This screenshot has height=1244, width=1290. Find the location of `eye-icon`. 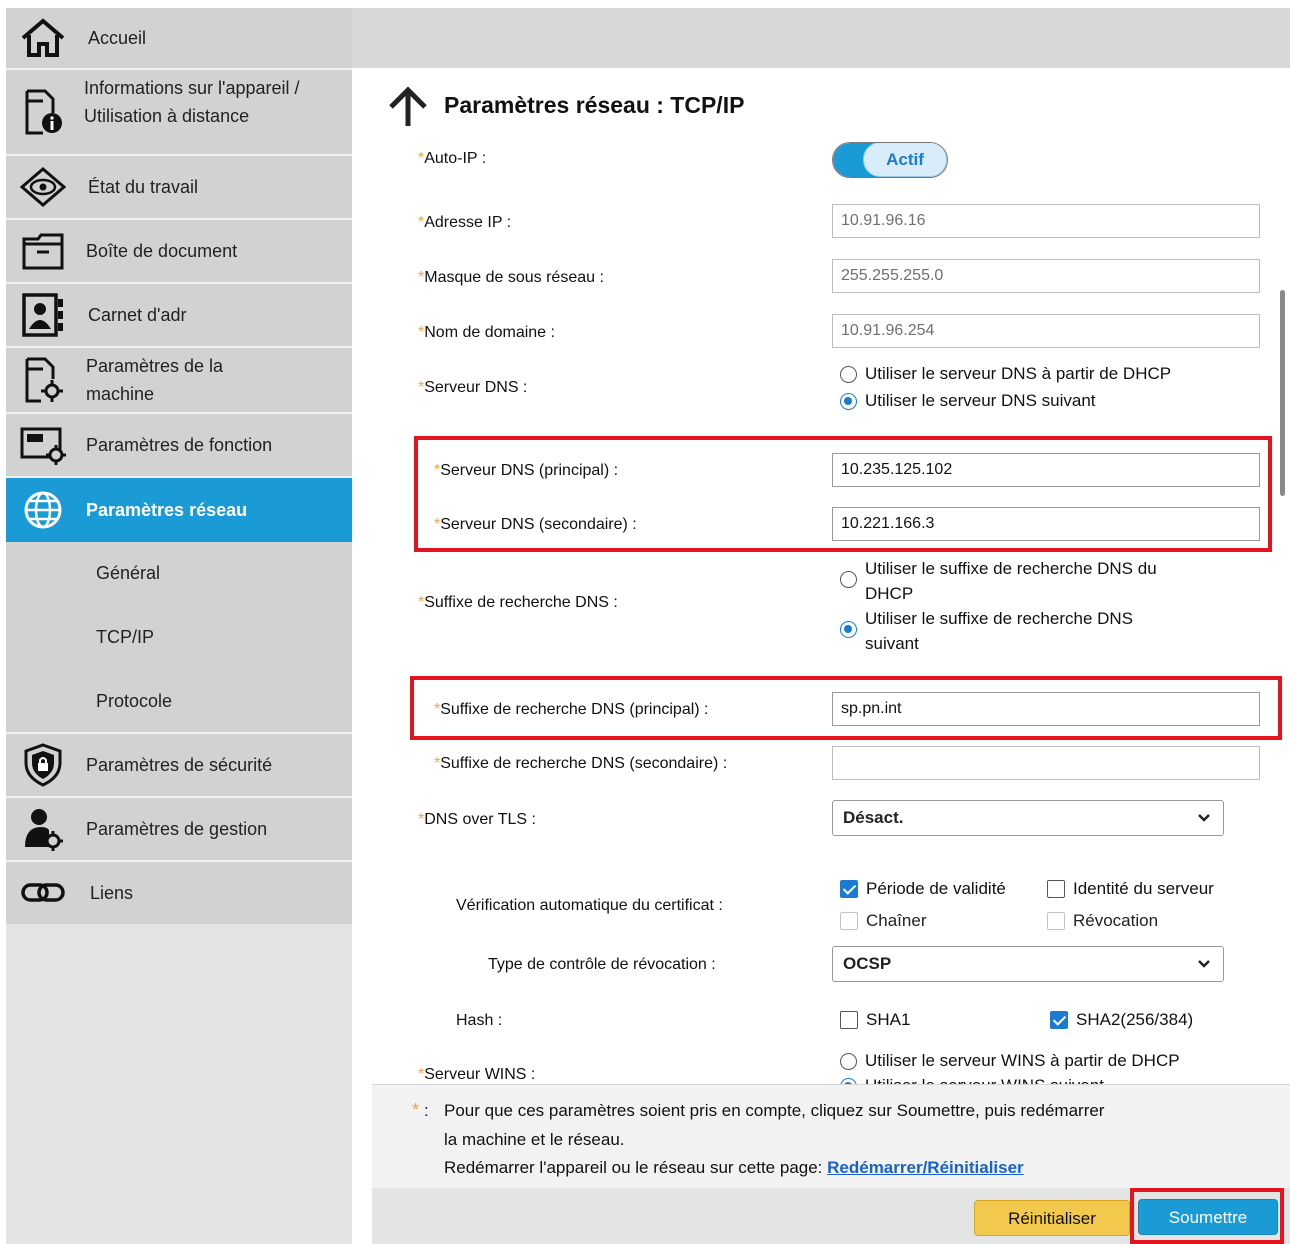

eye-icon is located at coordinates (43, 187).